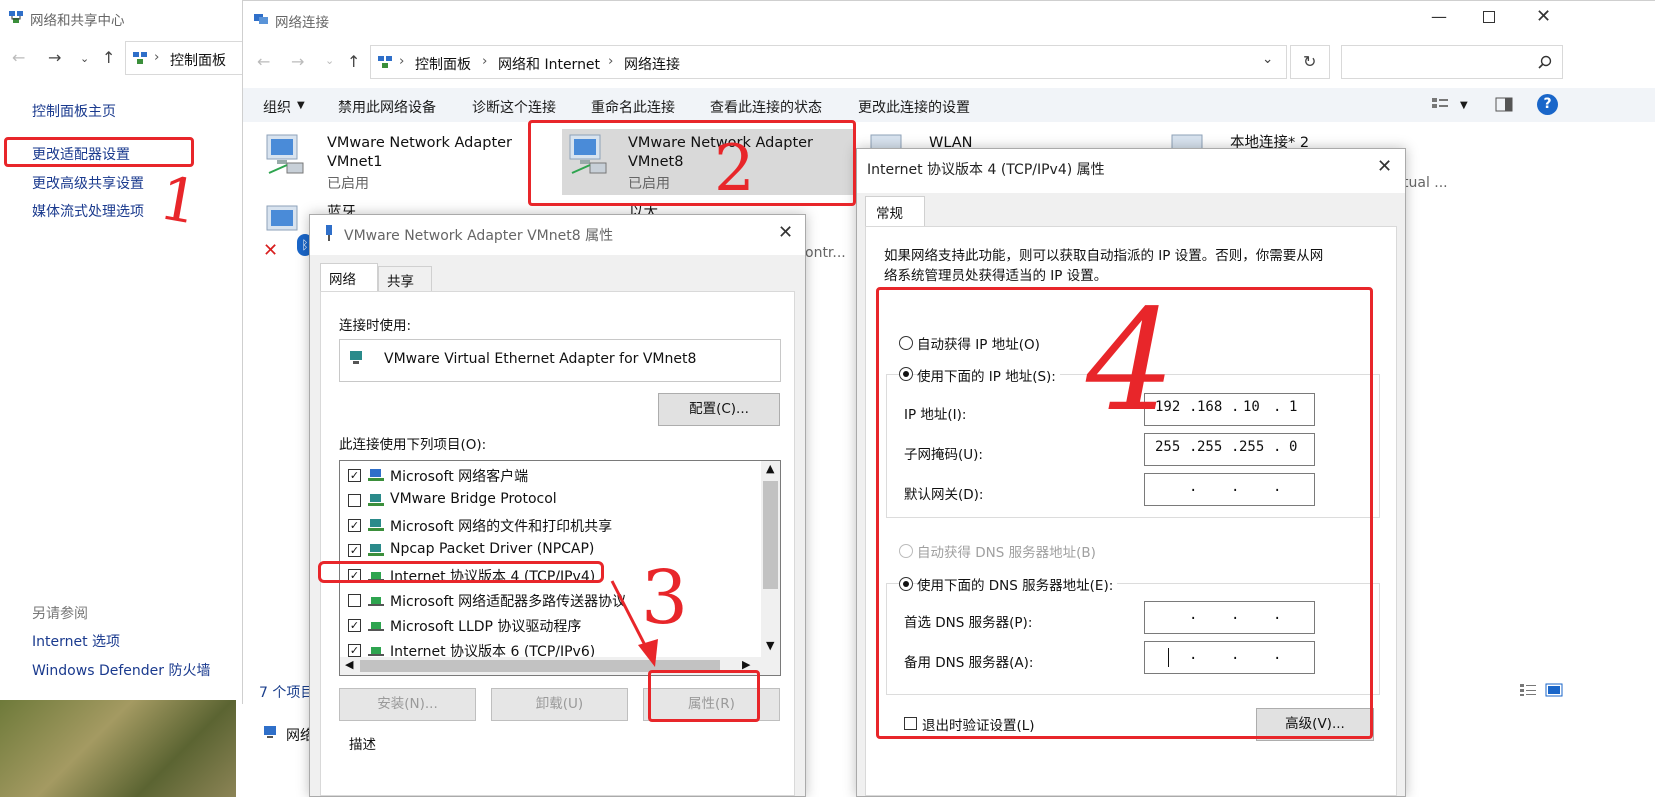 The width and height of the screenshot is (1655, 797). I want to click on auto-dns-label: 自动获得 DNS 服务器地址(B), so click(1006, 551).